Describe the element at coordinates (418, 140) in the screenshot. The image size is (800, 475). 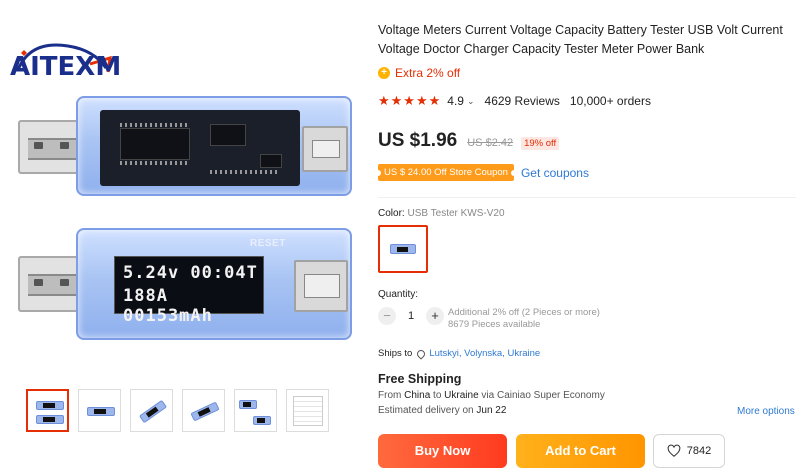
I see `current-price: US $1.96` at that location.